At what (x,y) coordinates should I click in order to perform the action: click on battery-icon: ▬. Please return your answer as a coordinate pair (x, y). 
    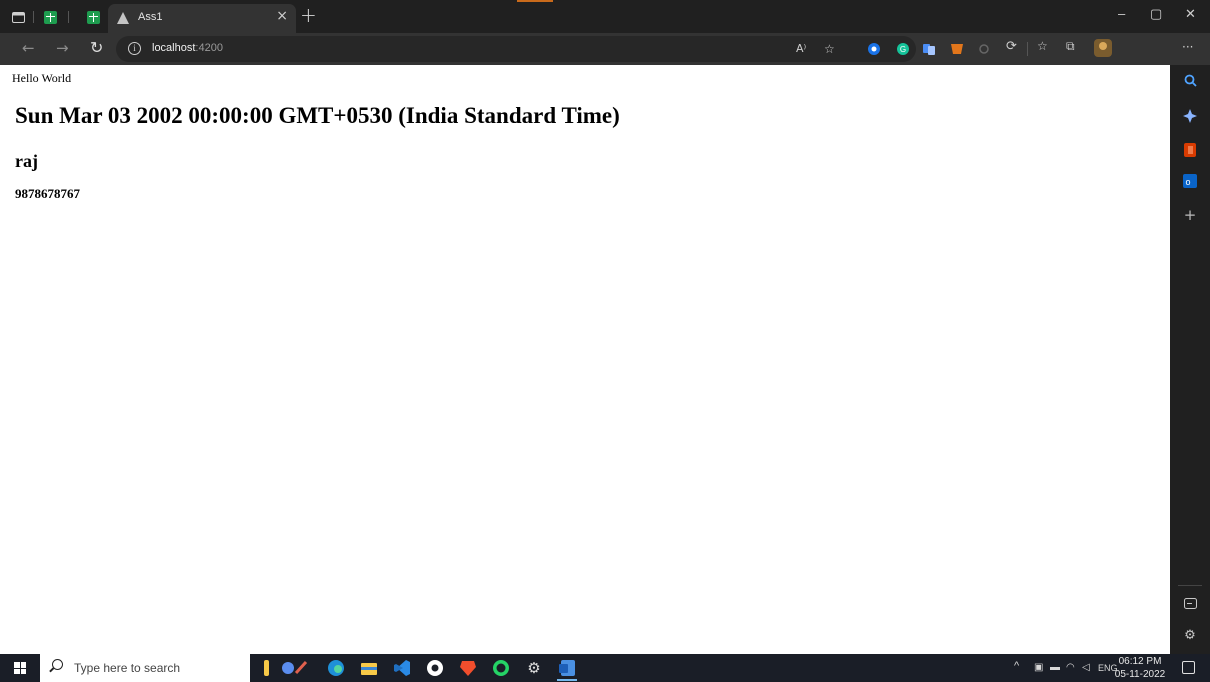
    Looking at the image, I should click on (1055, 667).